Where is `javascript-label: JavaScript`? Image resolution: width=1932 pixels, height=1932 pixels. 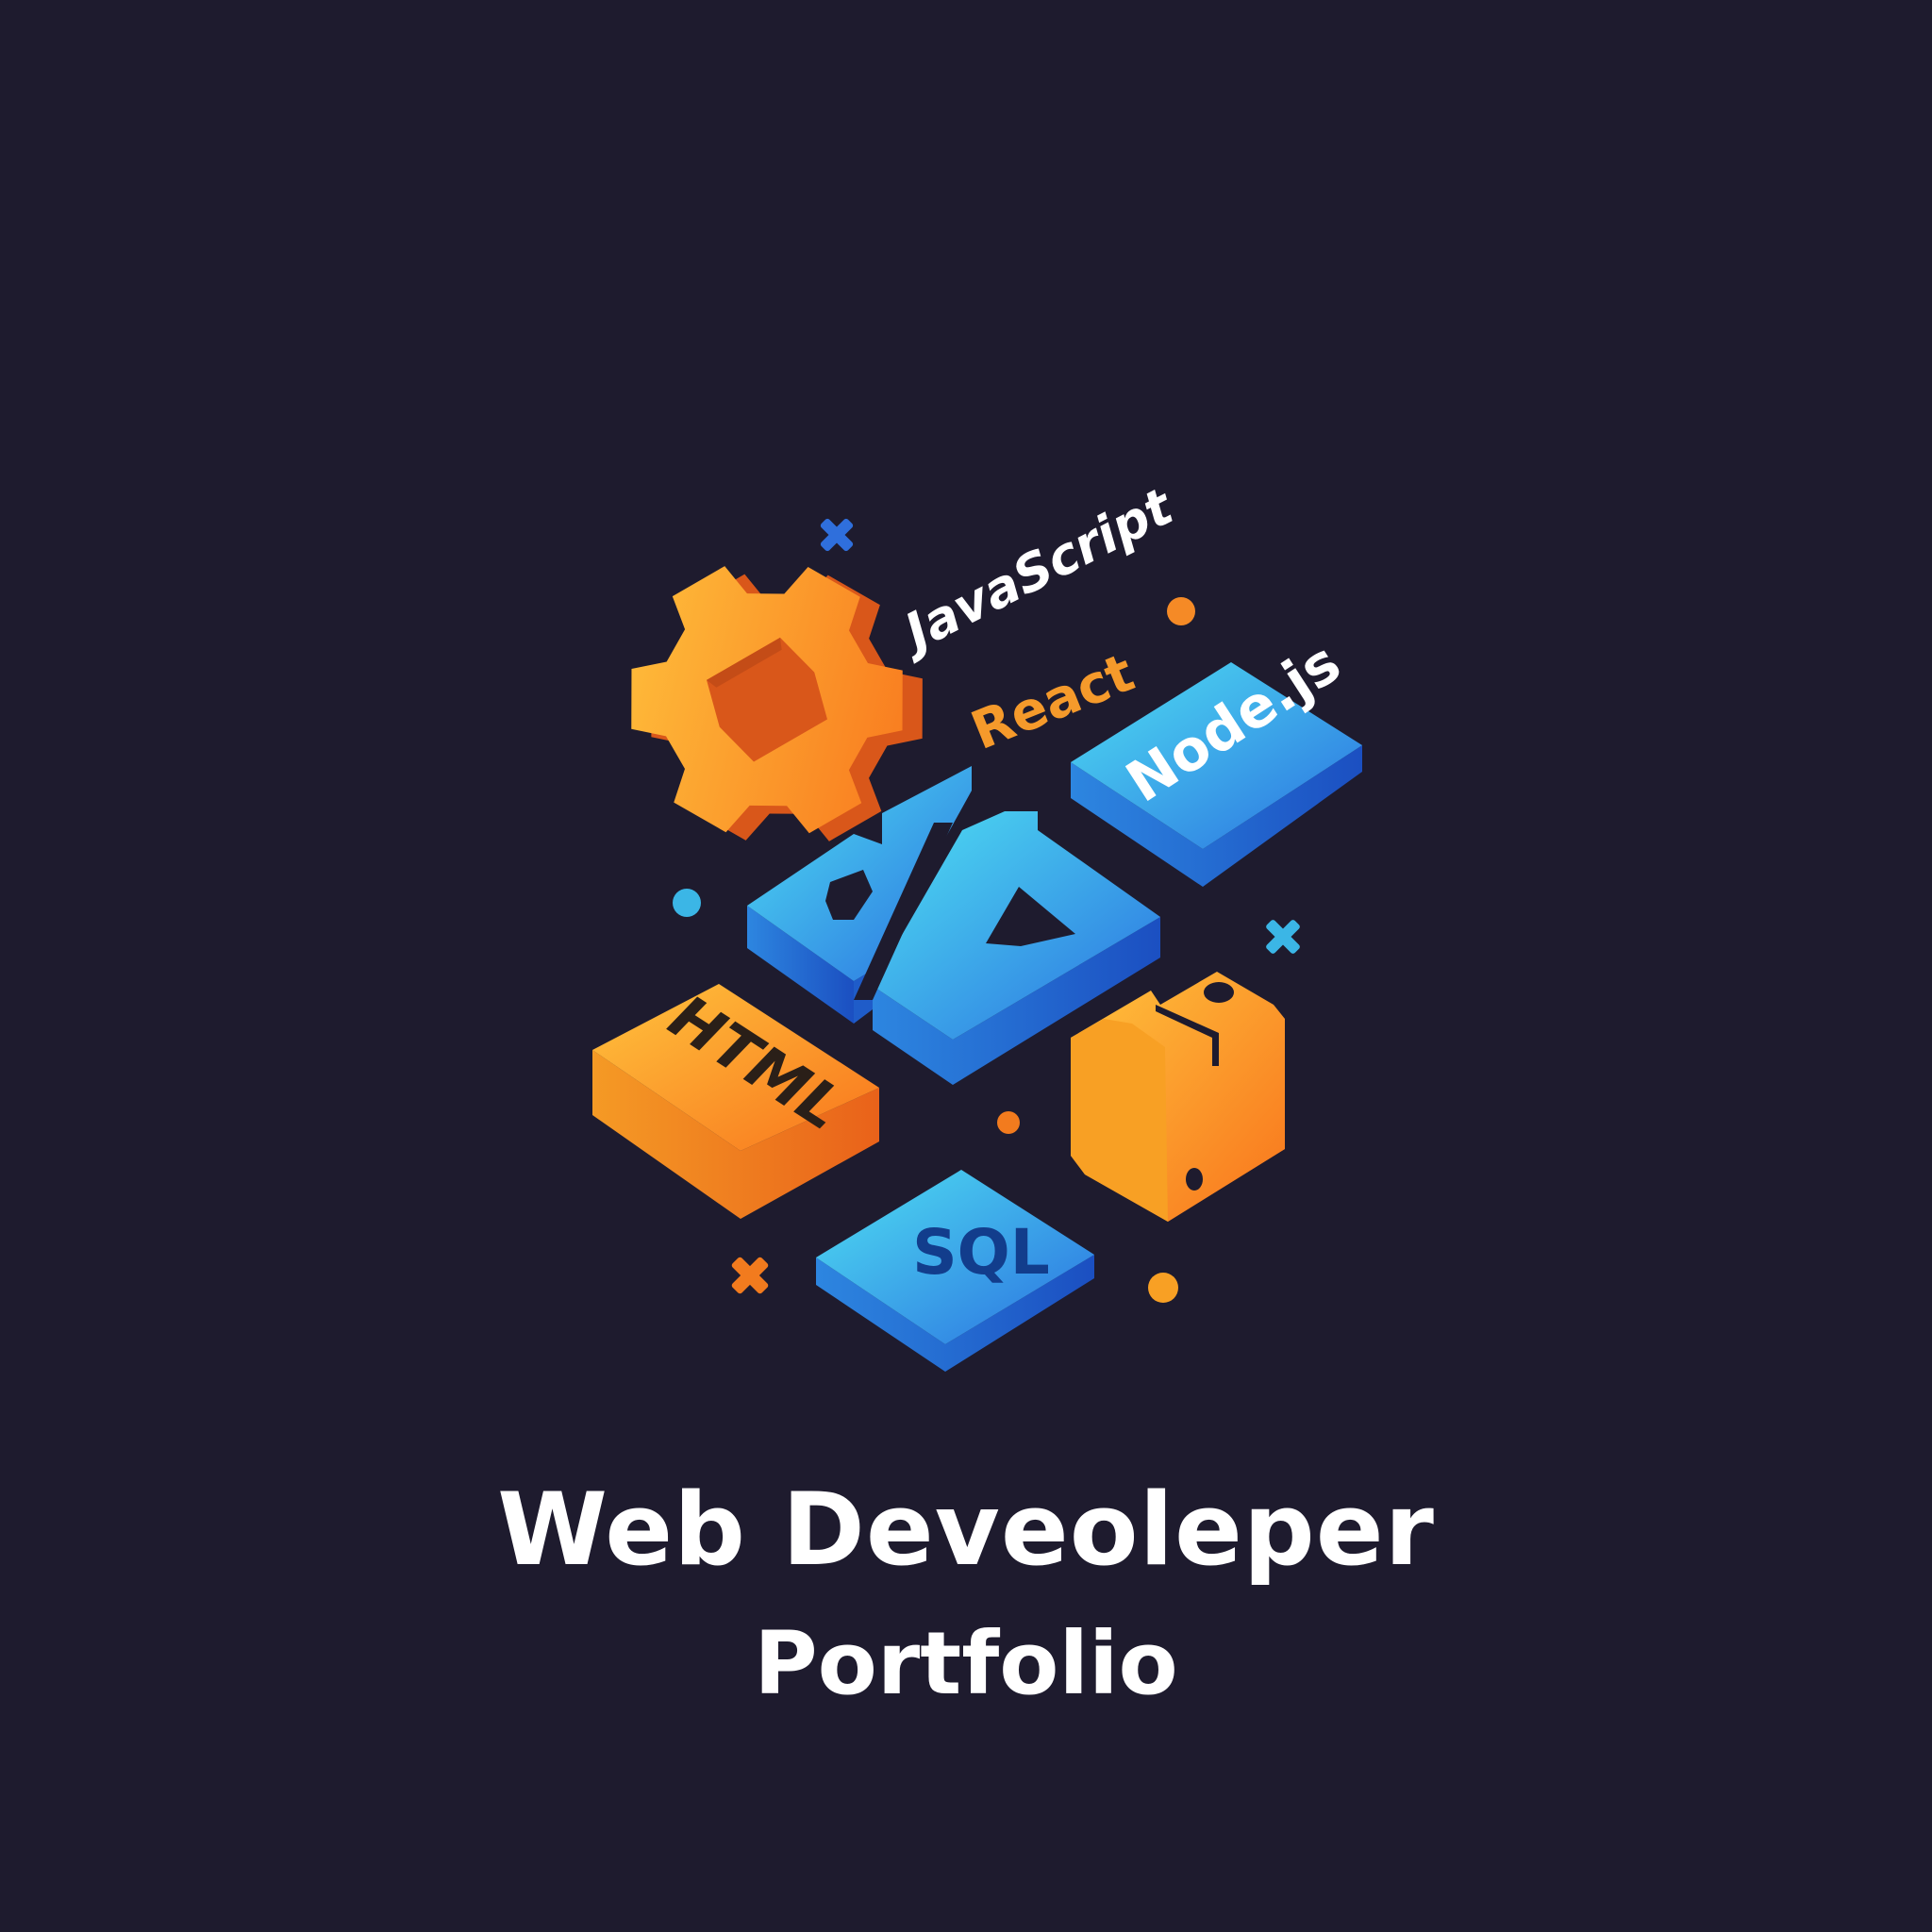 javascript-label: JavaScript is located at coordinates (1036, 570).